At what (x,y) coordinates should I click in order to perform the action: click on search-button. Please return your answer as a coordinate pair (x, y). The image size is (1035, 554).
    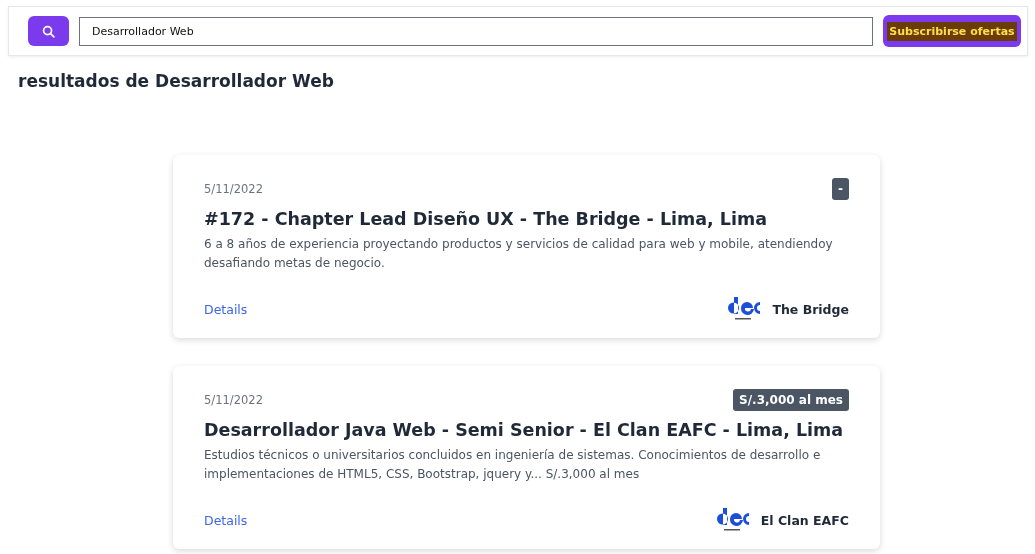
    Looking at the image, I should click on (48, 31).